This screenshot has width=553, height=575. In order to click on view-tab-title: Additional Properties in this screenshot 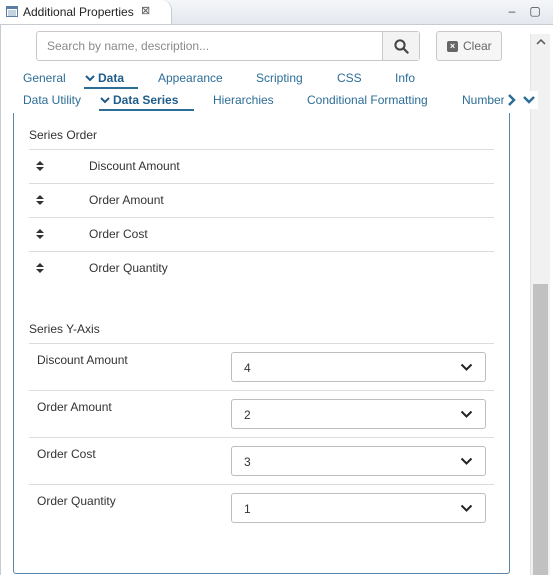, I will do `click(78, 12)`.